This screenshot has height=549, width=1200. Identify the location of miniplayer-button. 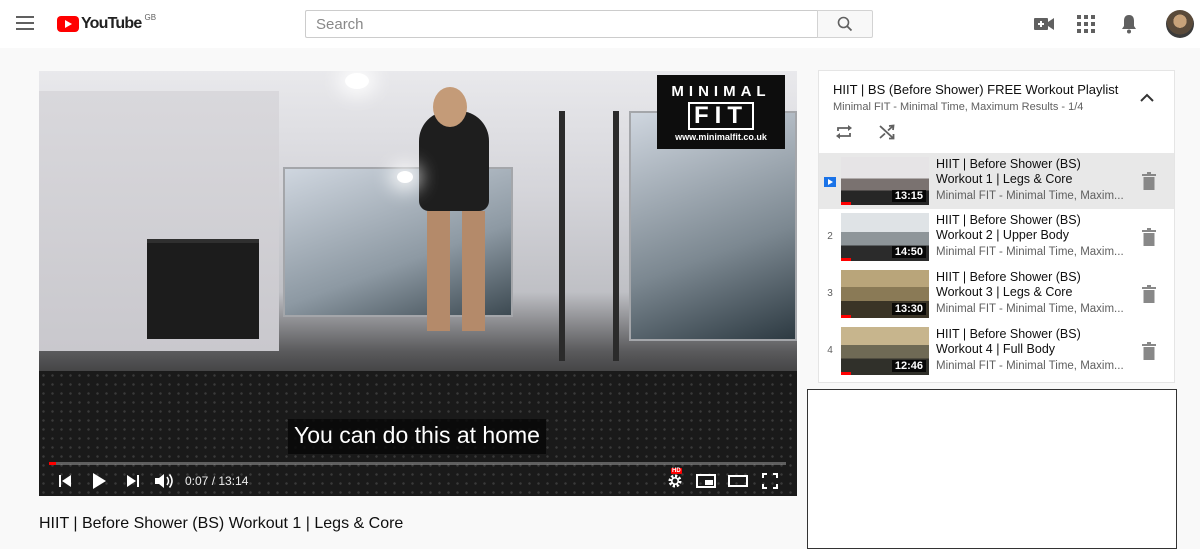
(706, 481).